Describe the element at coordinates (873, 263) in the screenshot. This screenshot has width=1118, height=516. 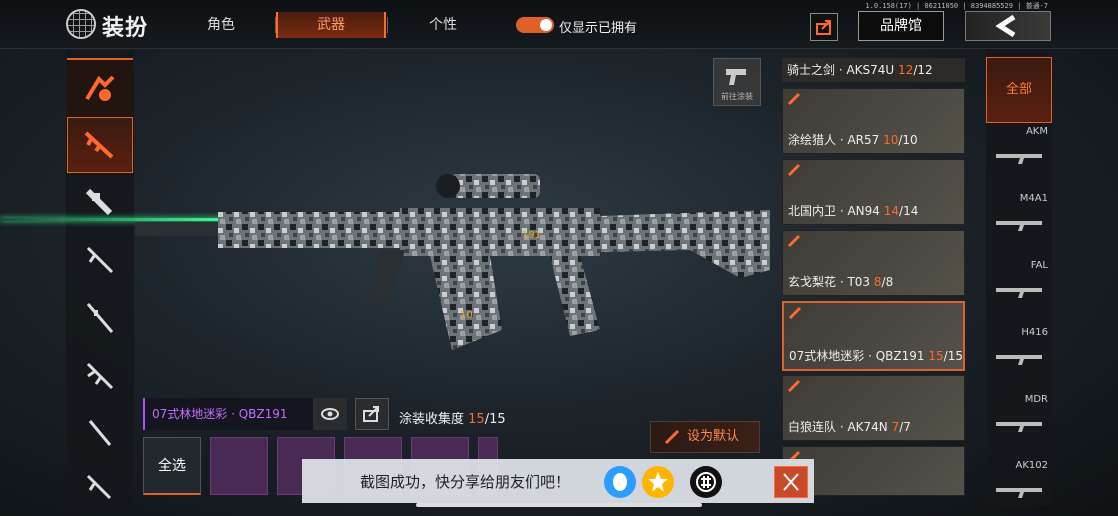
I see `skin-item: 玄戈梨花 · T03 8/8` at that location.